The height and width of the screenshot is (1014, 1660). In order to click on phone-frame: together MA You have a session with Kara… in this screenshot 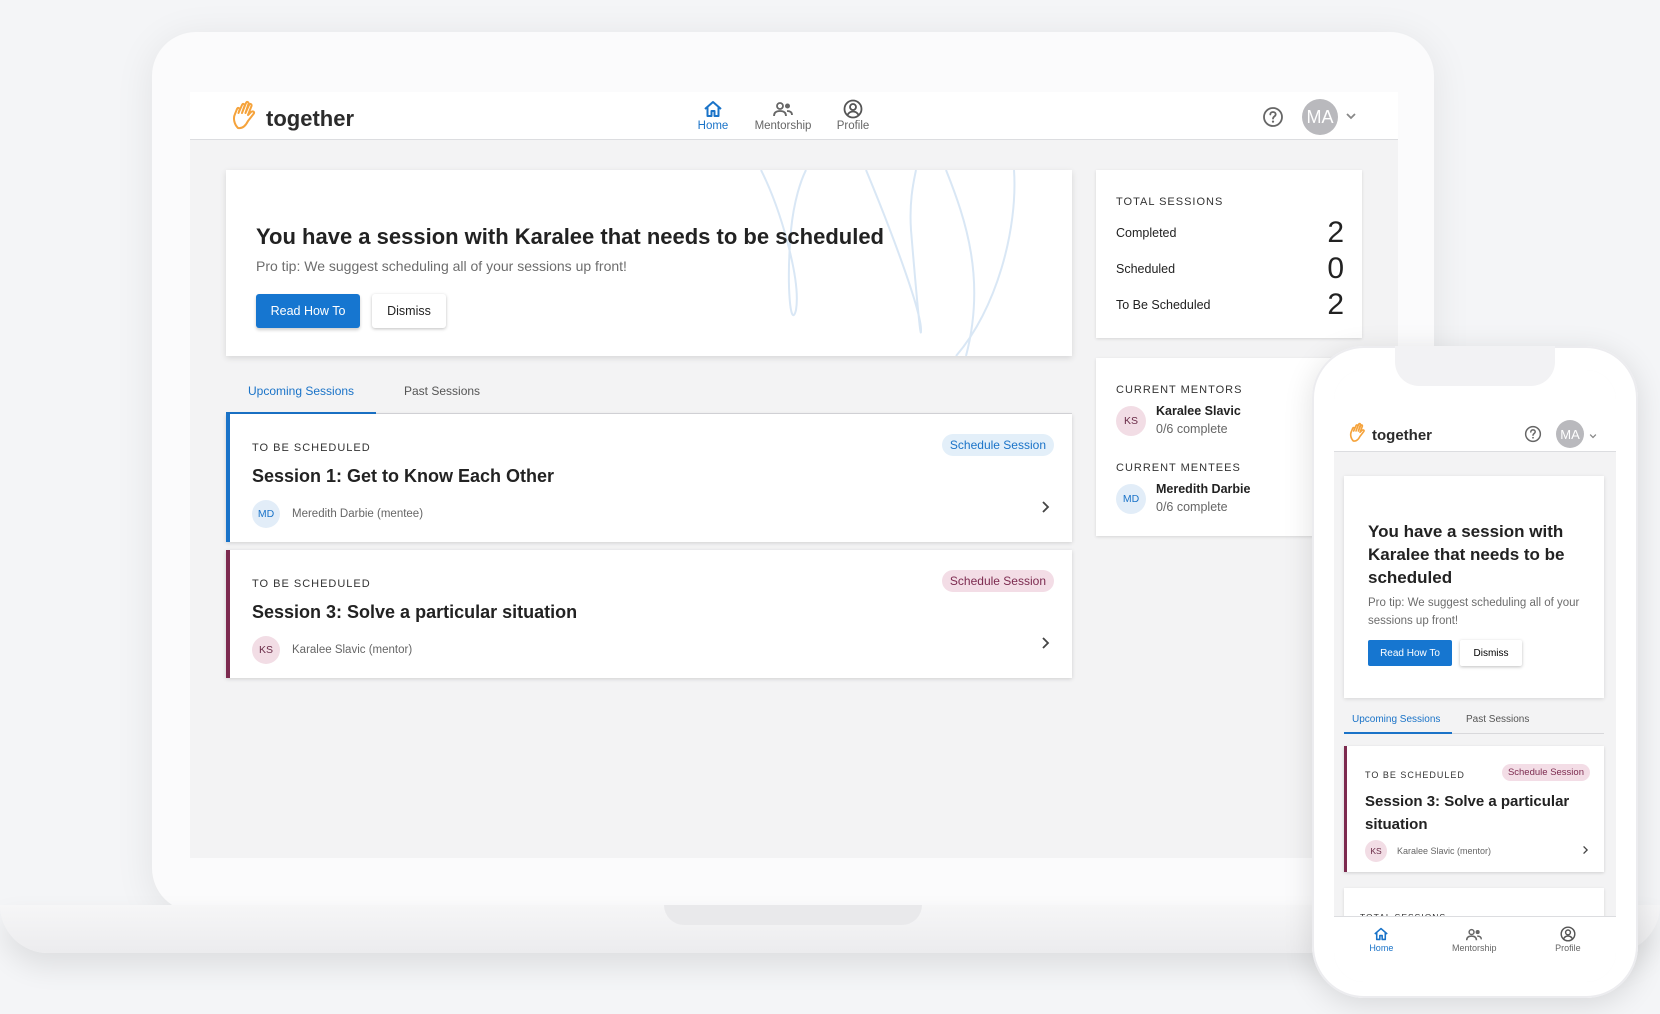, I will do `click(1475, 672)`.